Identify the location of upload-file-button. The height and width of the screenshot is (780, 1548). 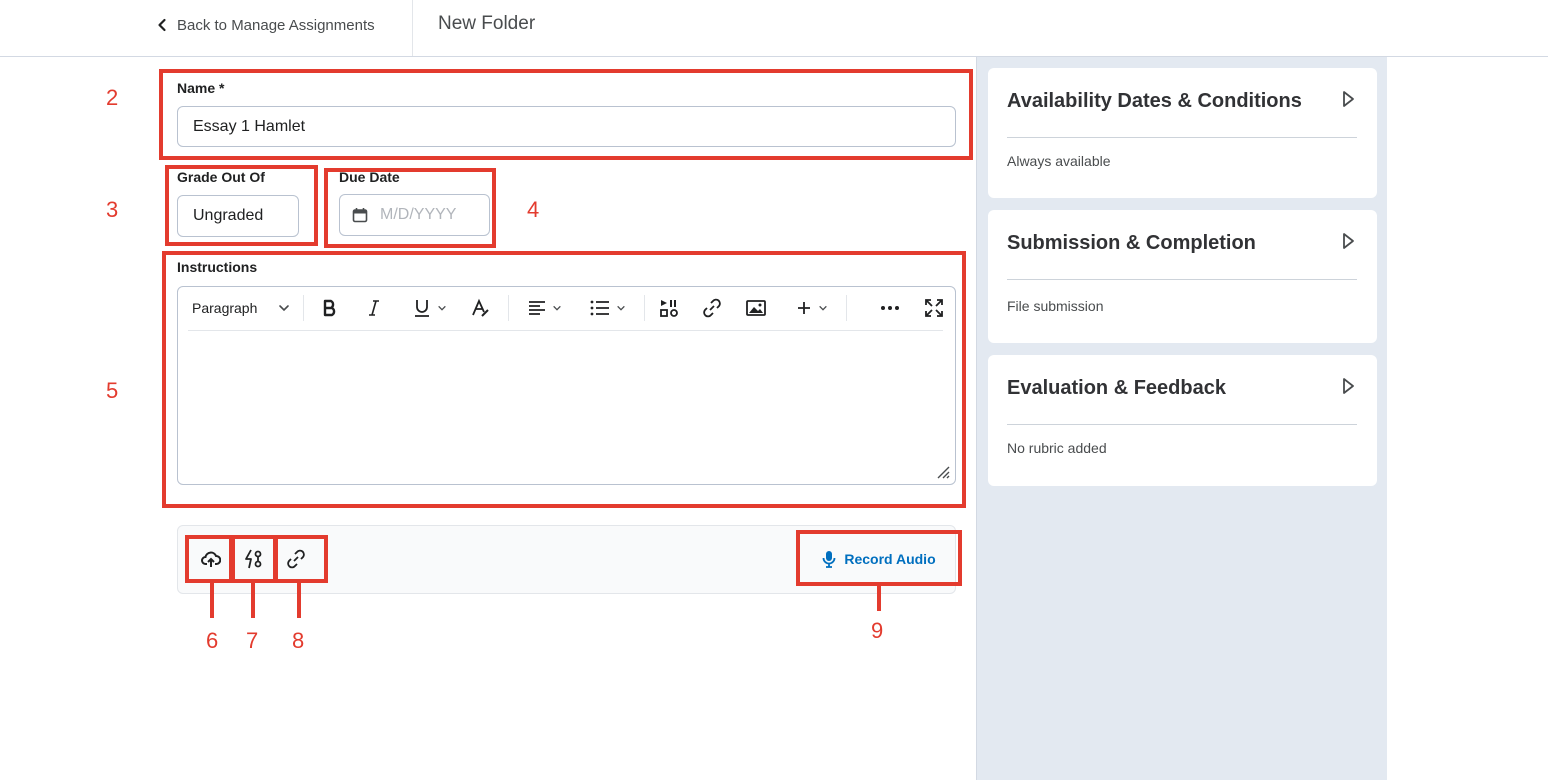
(211, 559).